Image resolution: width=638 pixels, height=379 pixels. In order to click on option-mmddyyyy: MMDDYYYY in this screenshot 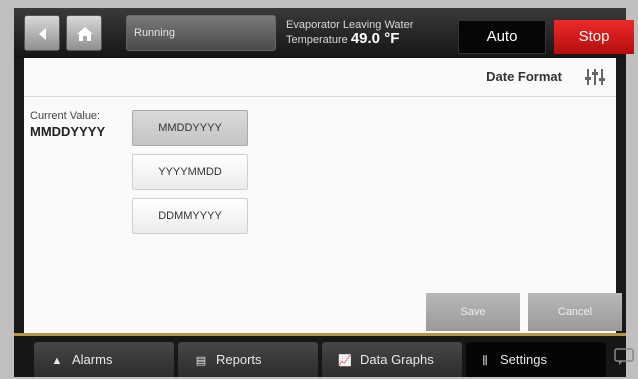, I will do `click(190, 128)`.